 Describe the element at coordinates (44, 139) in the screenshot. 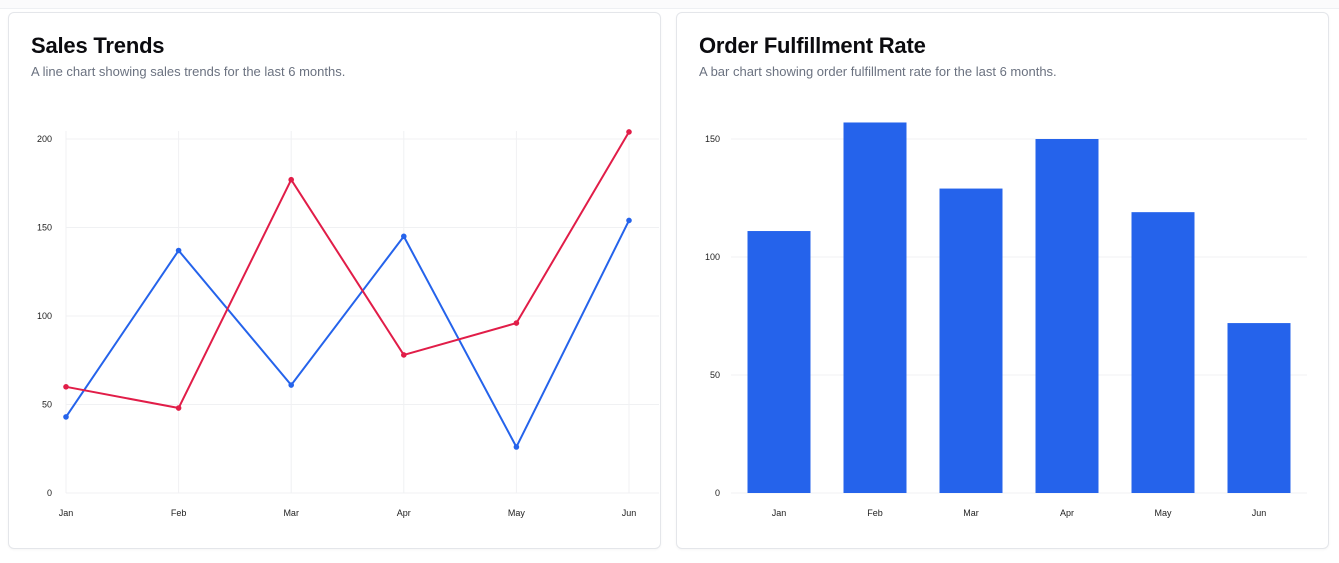

I see `y-tick-label: 200` at that location.